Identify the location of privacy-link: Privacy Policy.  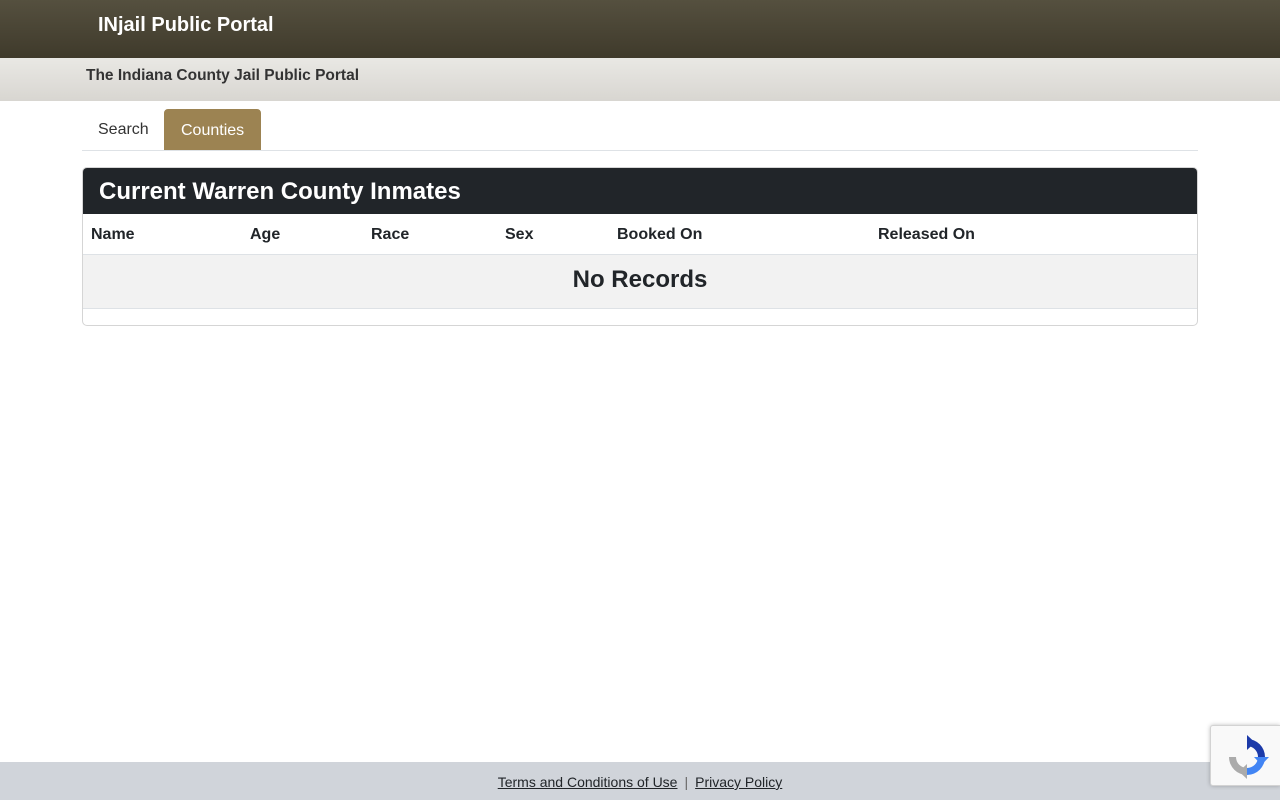
(738, 782).